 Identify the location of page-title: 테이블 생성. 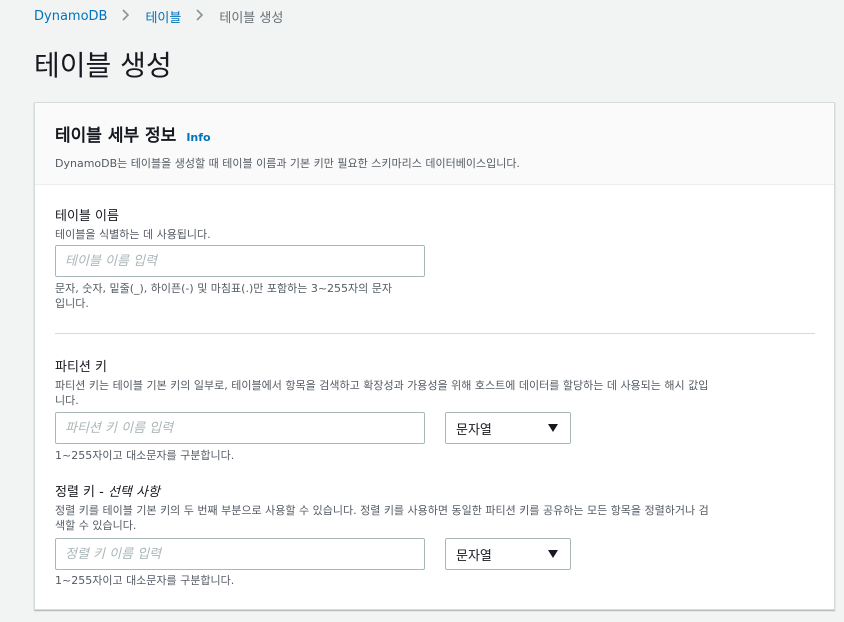
(103, 65).